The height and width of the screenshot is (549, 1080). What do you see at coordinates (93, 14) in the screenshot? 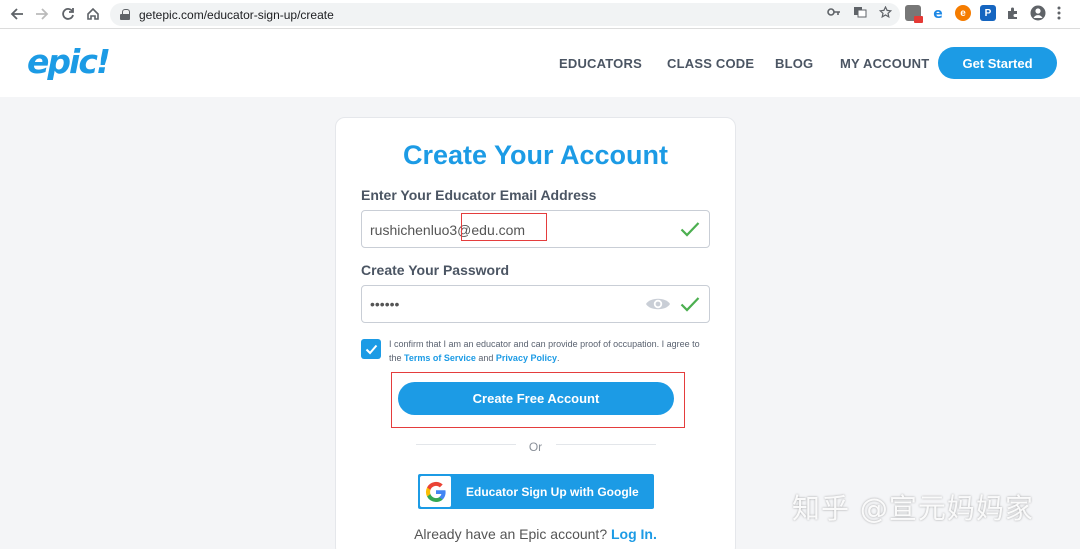
I see `home-icon` at bounding box center [93, 14].